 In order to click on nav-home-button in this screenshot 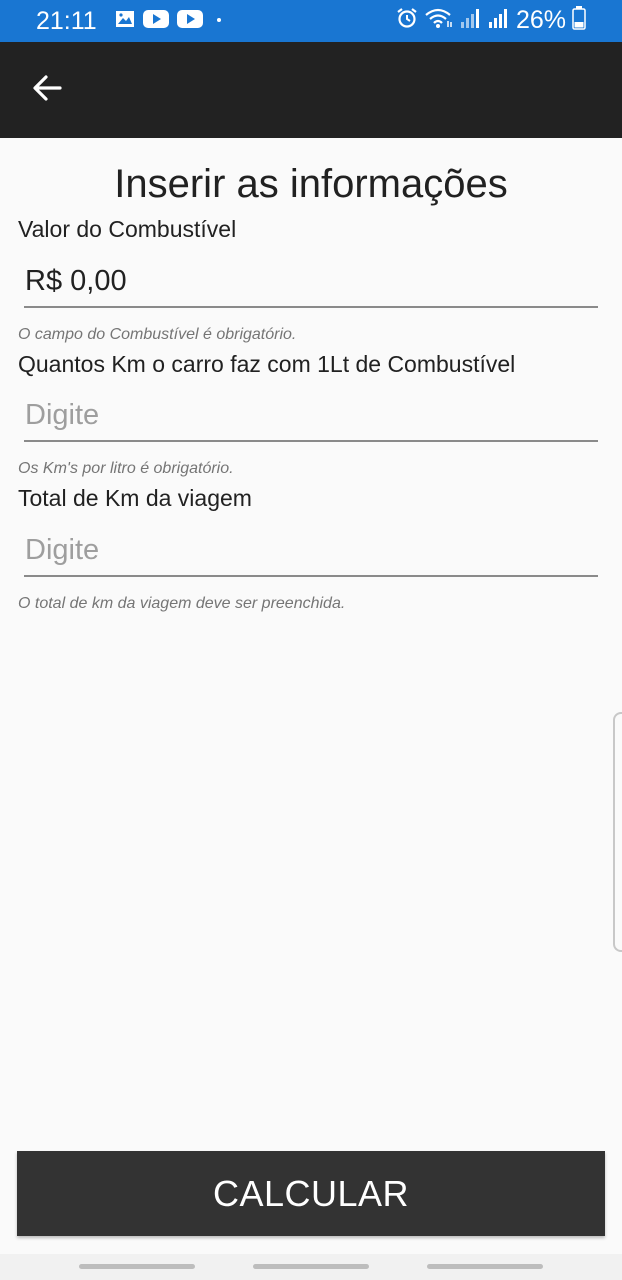, I will do `click(311, 1266)`.